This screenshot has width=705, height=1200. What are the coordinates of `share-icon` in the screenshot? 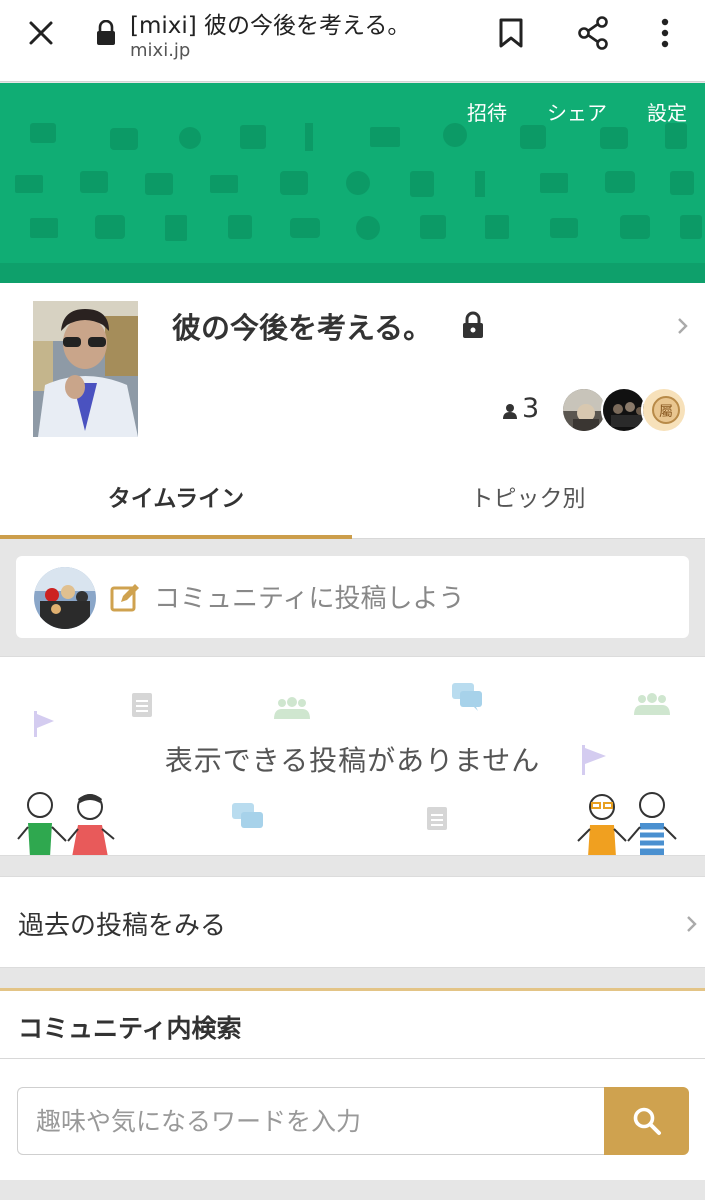 It's located at (593, 33).